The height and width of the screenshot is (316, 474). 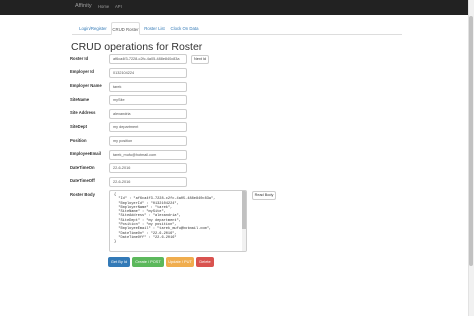 What do you see at coordinates (85, 153) in the screenshot?
I see `employee-email-label: EmployeeEmail` at bounding box center [85, 153].